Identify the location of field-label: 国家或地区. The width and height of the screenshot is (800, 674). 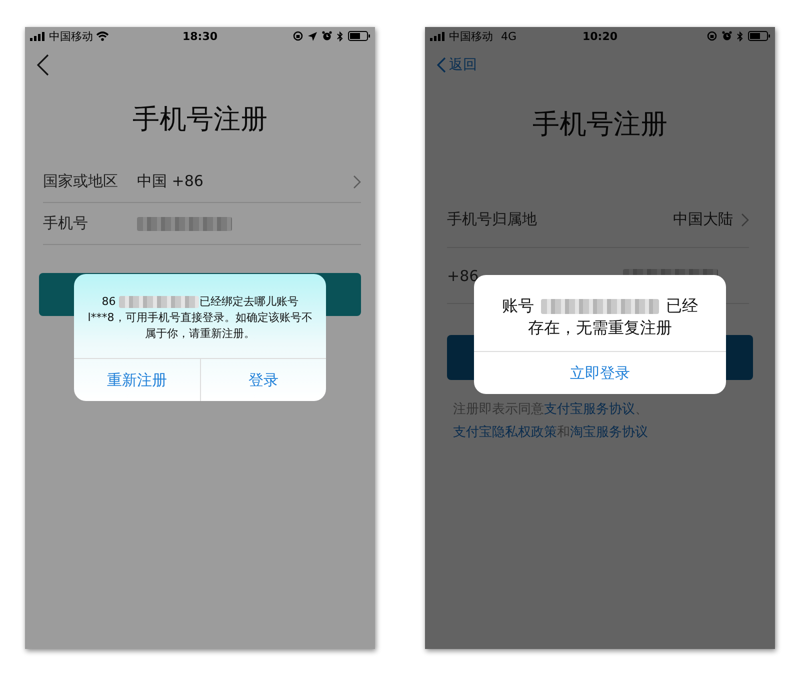
(81, 181).